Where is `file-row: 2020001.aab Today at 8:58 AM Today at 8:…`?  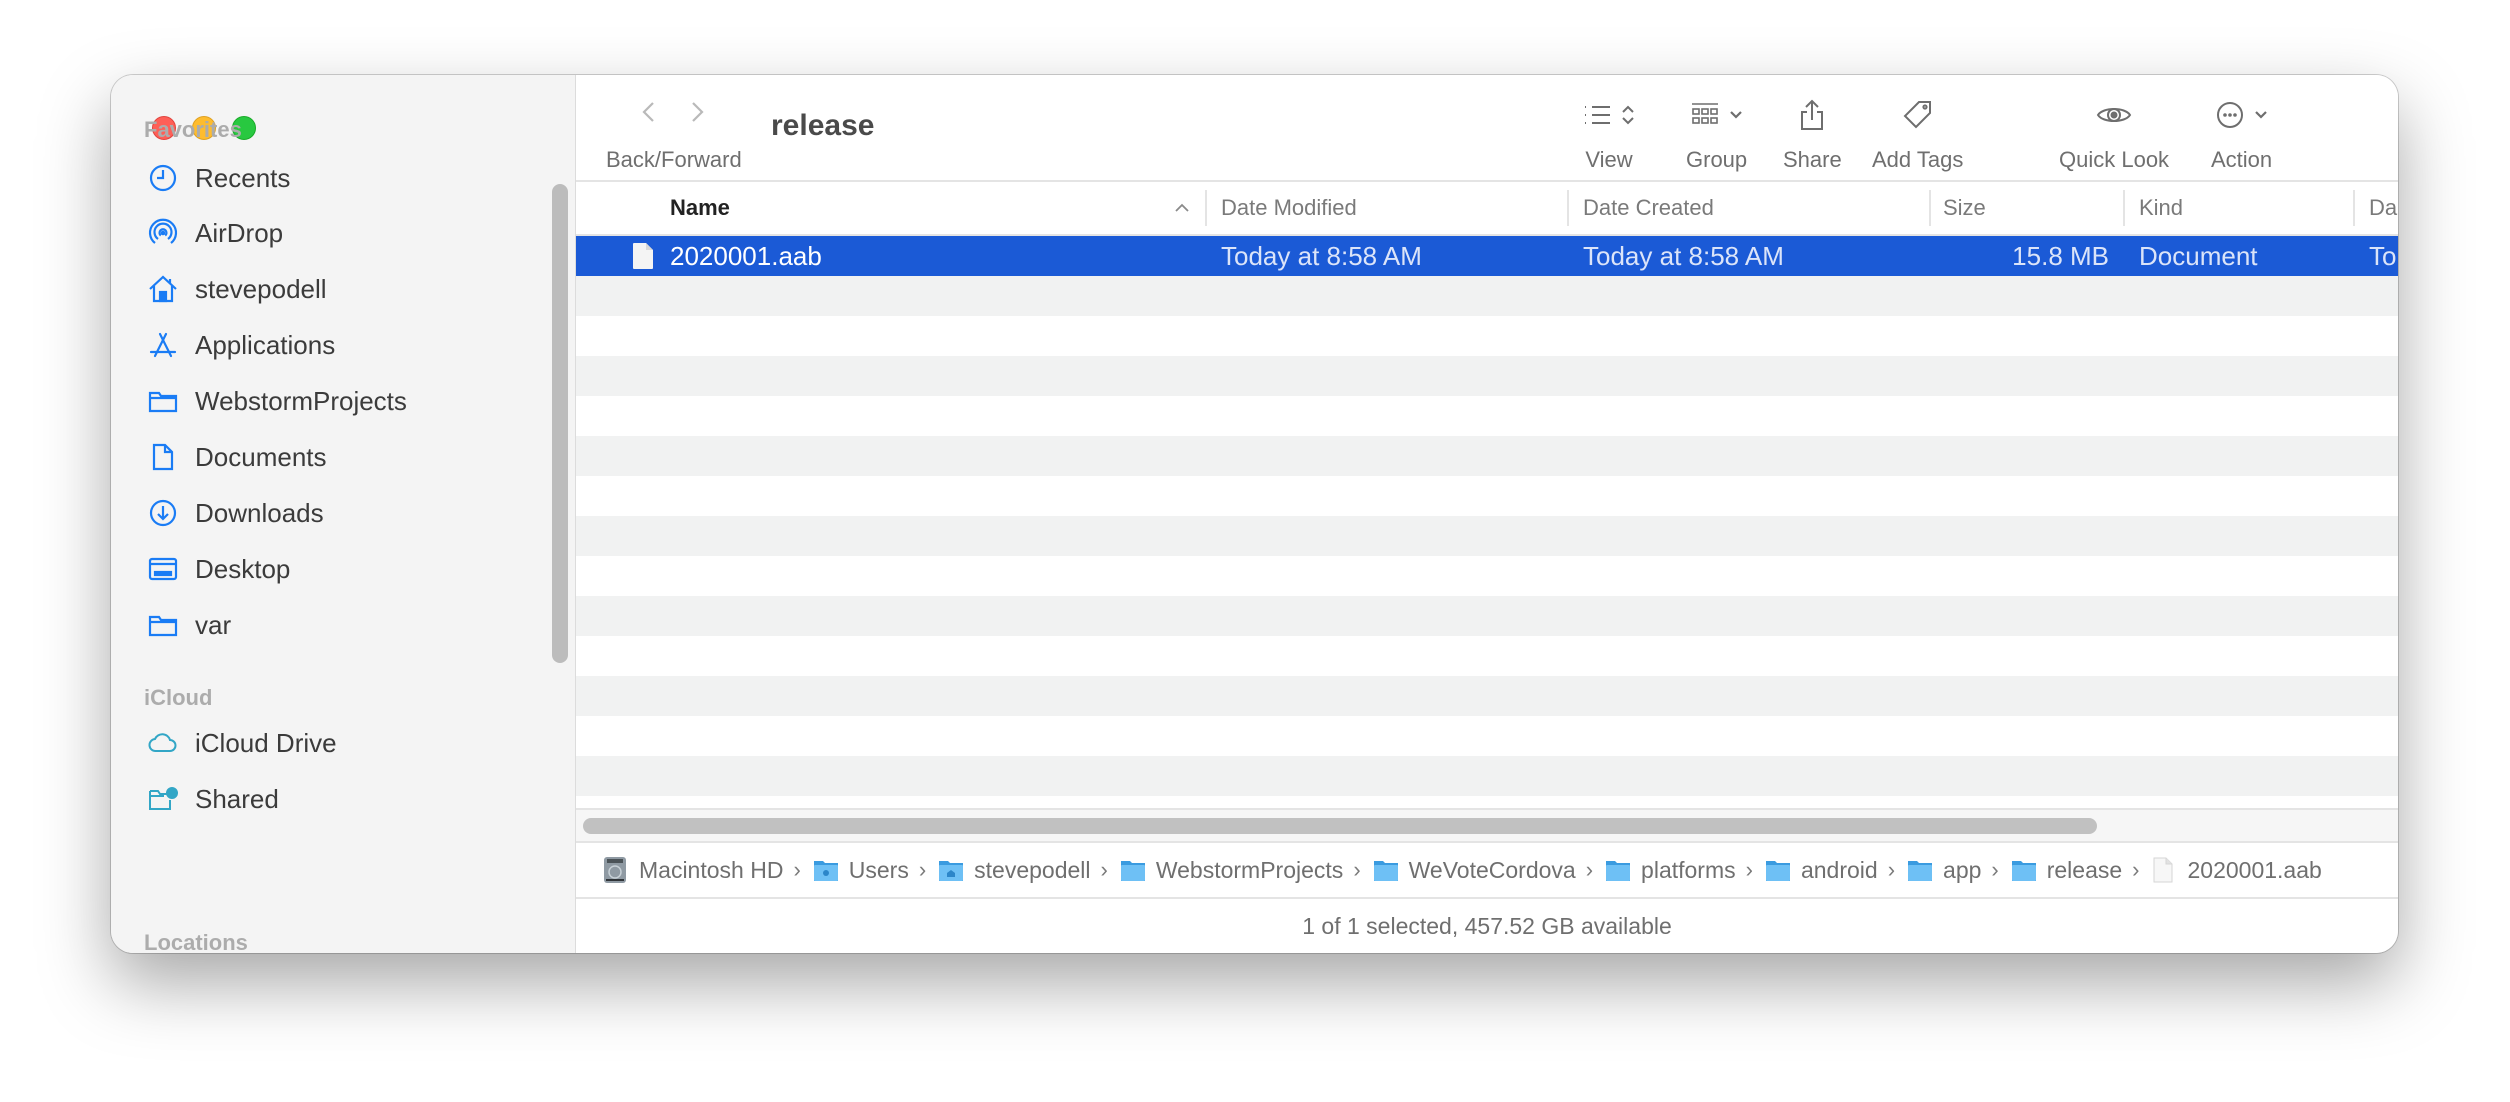
file-row: 2020001.aab Today at 8:58 AM Today at 8:… is located at coordinates (1487, 256).